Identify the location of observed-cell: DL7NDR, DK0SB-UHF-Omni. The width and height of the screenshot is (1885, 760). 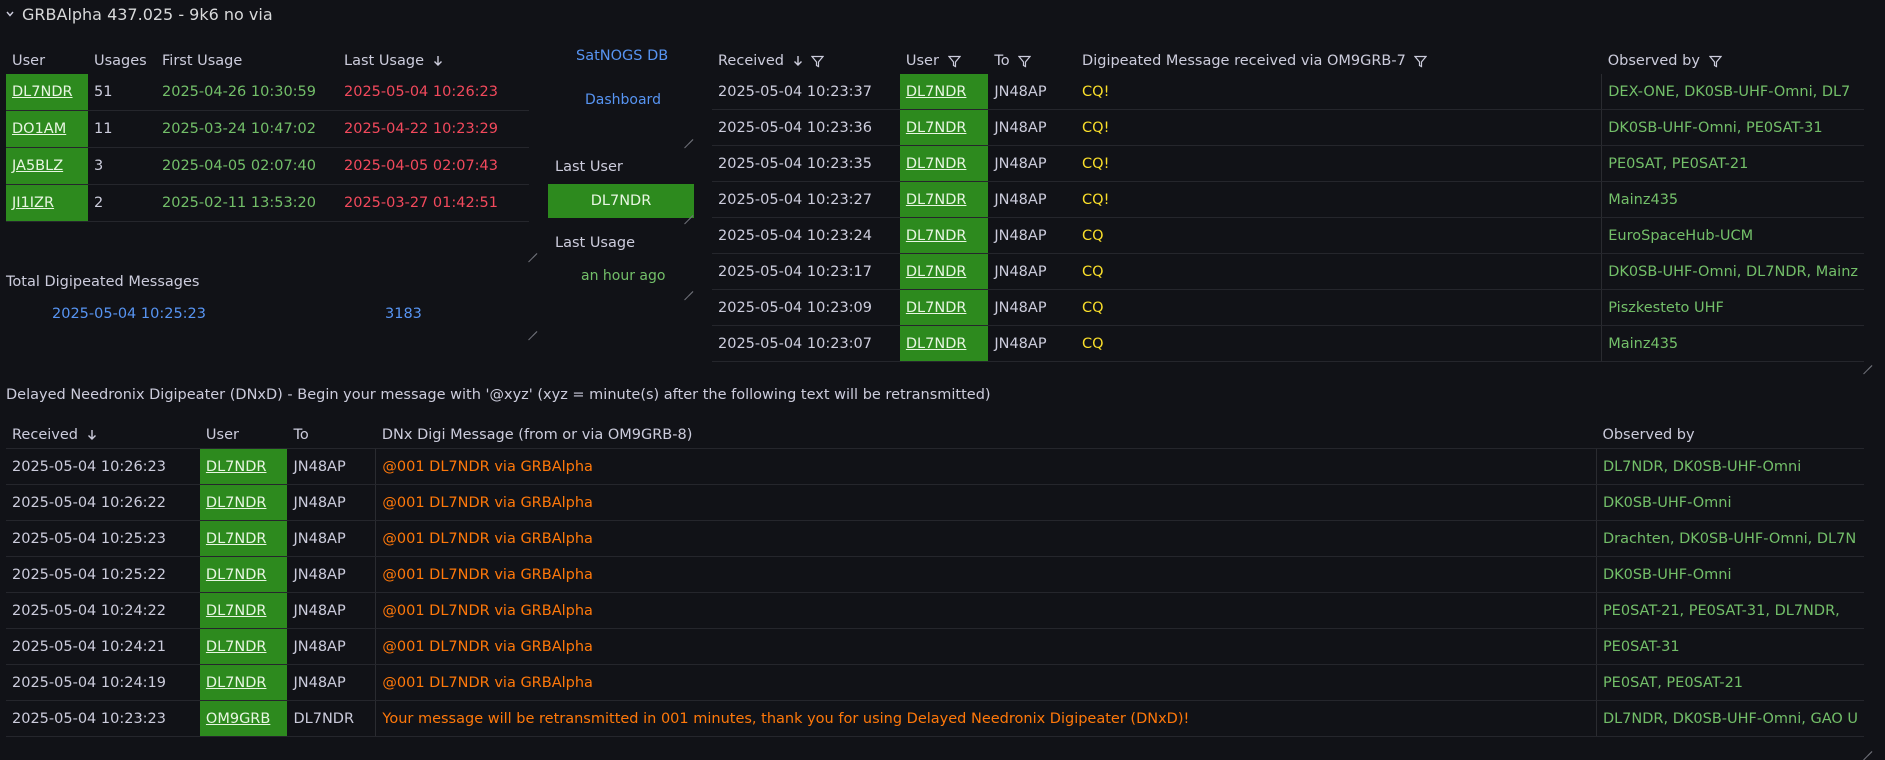
(1729, 466).